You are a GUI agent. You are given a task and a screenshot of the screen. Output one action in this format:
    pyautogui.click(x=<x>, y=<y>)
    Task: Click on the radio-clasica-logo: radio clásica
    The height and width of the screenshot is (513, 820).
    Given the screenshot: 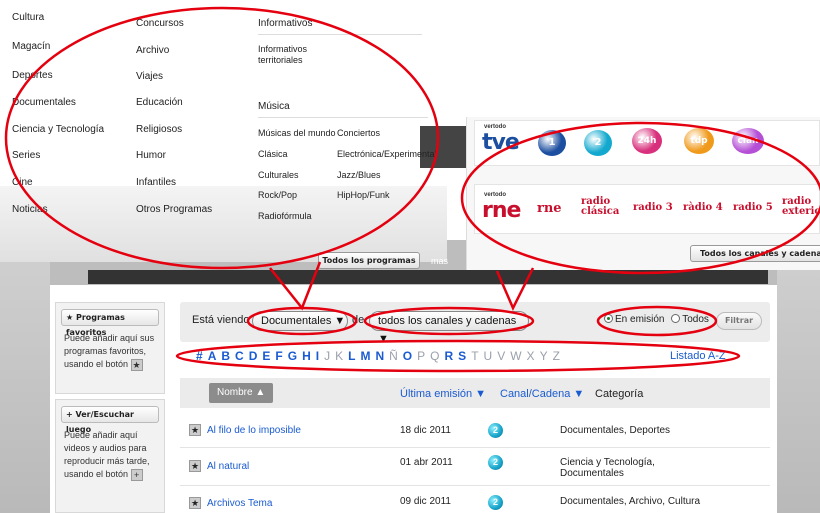 What is the action you would take?
    pyautogui.click(x=600, y=207)
    